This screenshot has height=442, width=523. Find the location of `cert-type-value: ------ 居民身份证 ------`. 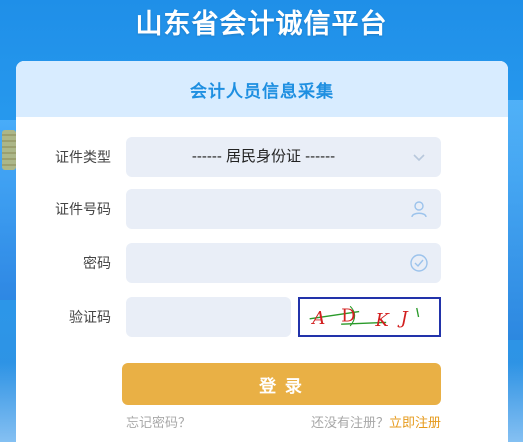

cert-type-value: ------ 居民身份证 ------ is located at coordinates (263, 156).